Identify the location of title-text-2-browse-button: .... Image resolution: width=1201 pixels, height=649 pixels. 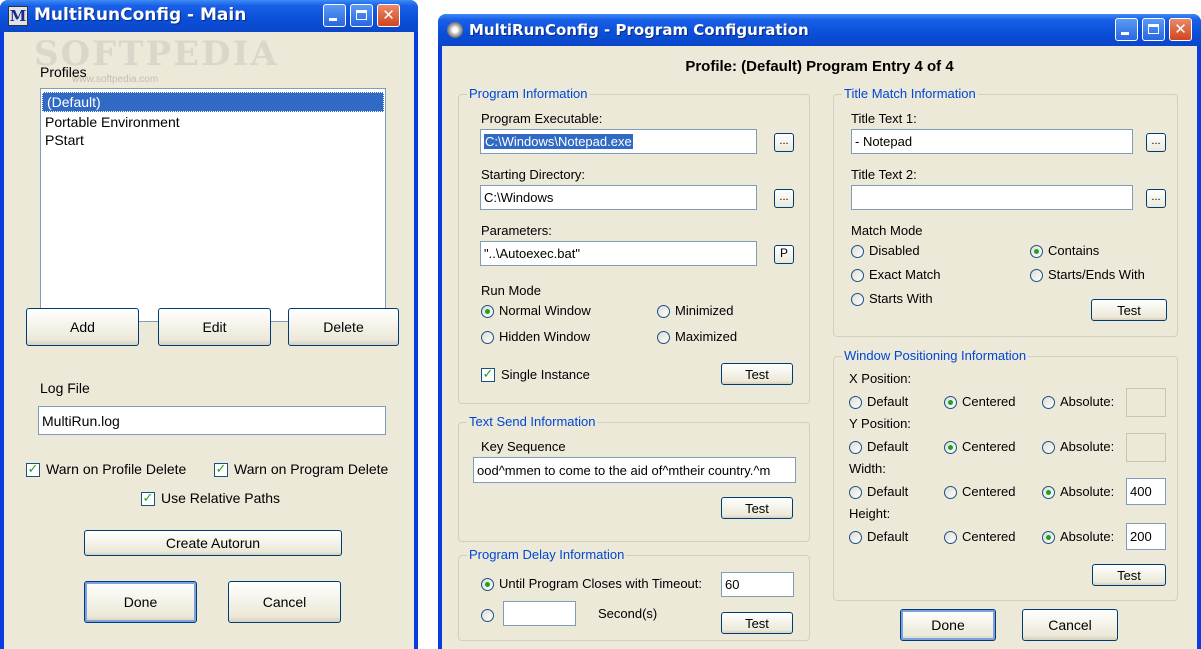
(1156, 198).